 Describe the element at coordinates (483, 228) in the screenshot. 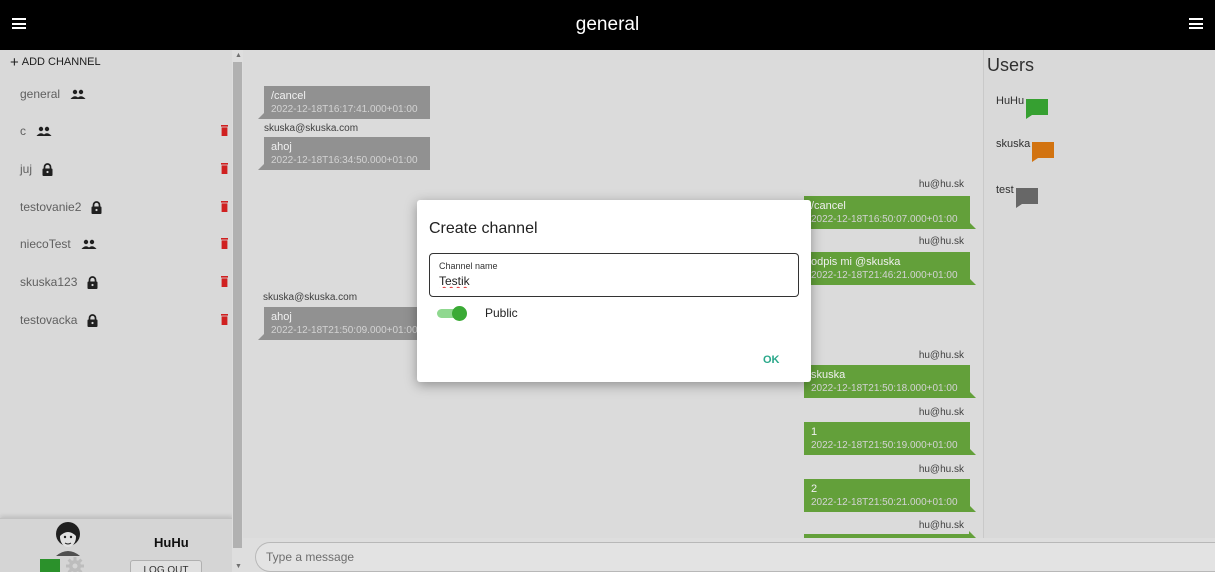

I see `dialog-title: Create channel` at that location.